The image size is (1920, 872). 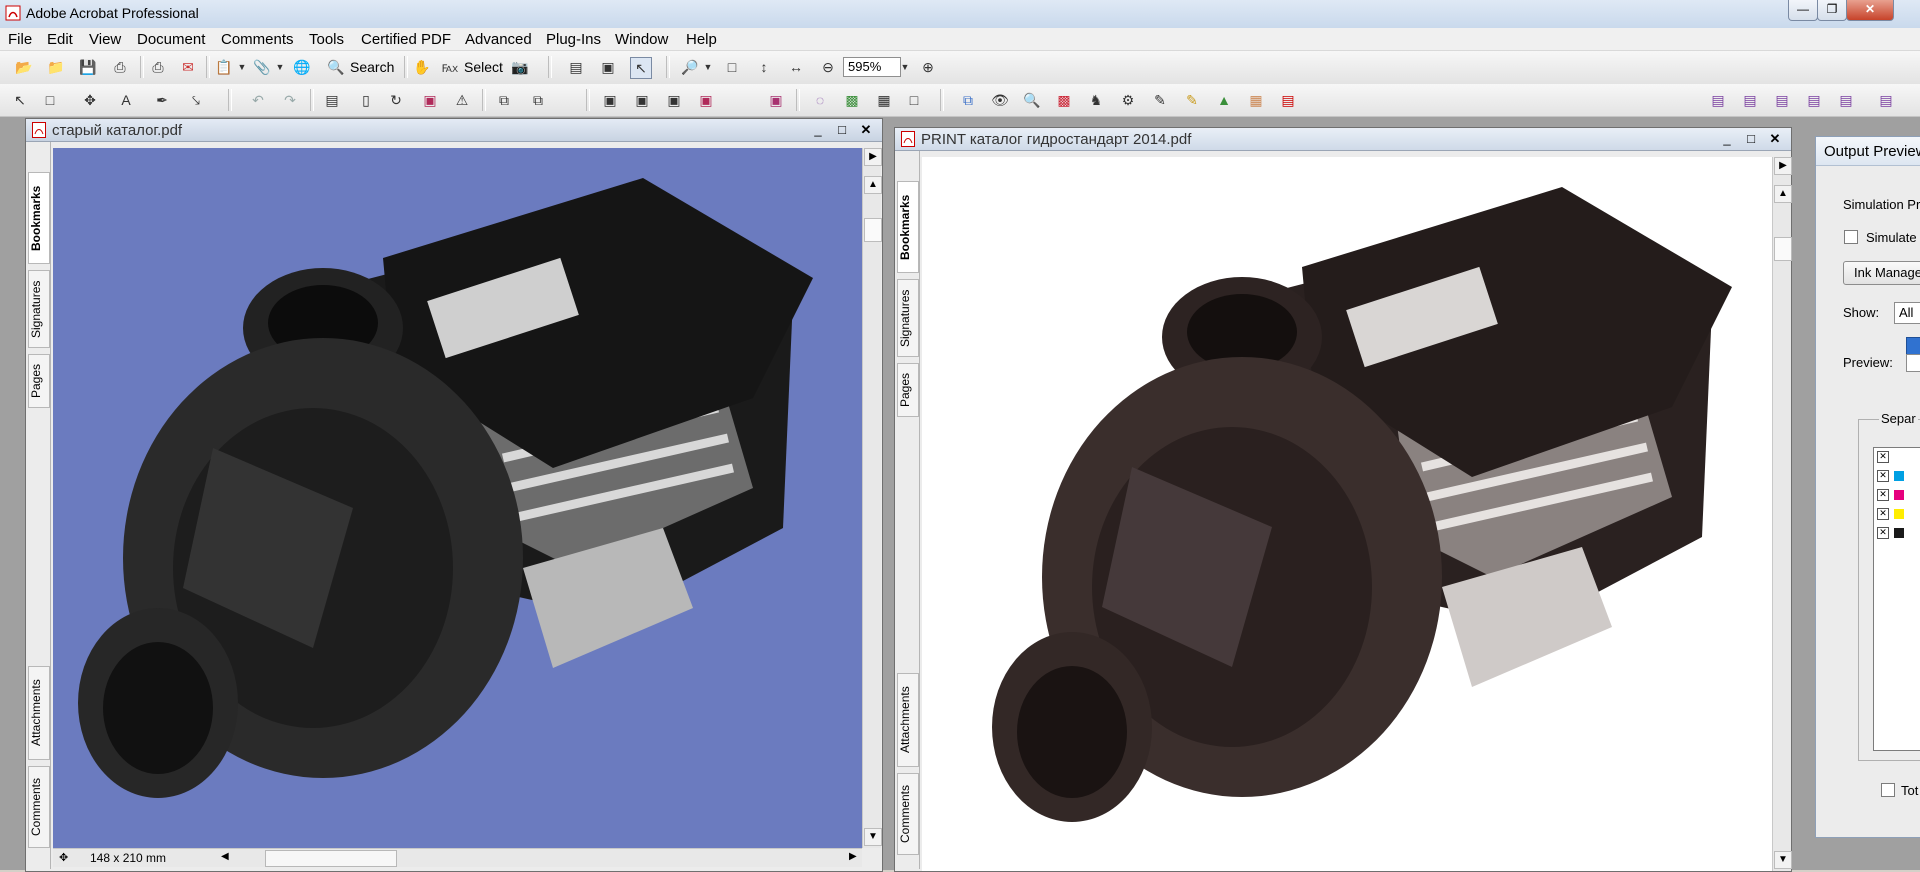 I want to click on pen-tool-icon: ✒, so click(x=162, y=100).